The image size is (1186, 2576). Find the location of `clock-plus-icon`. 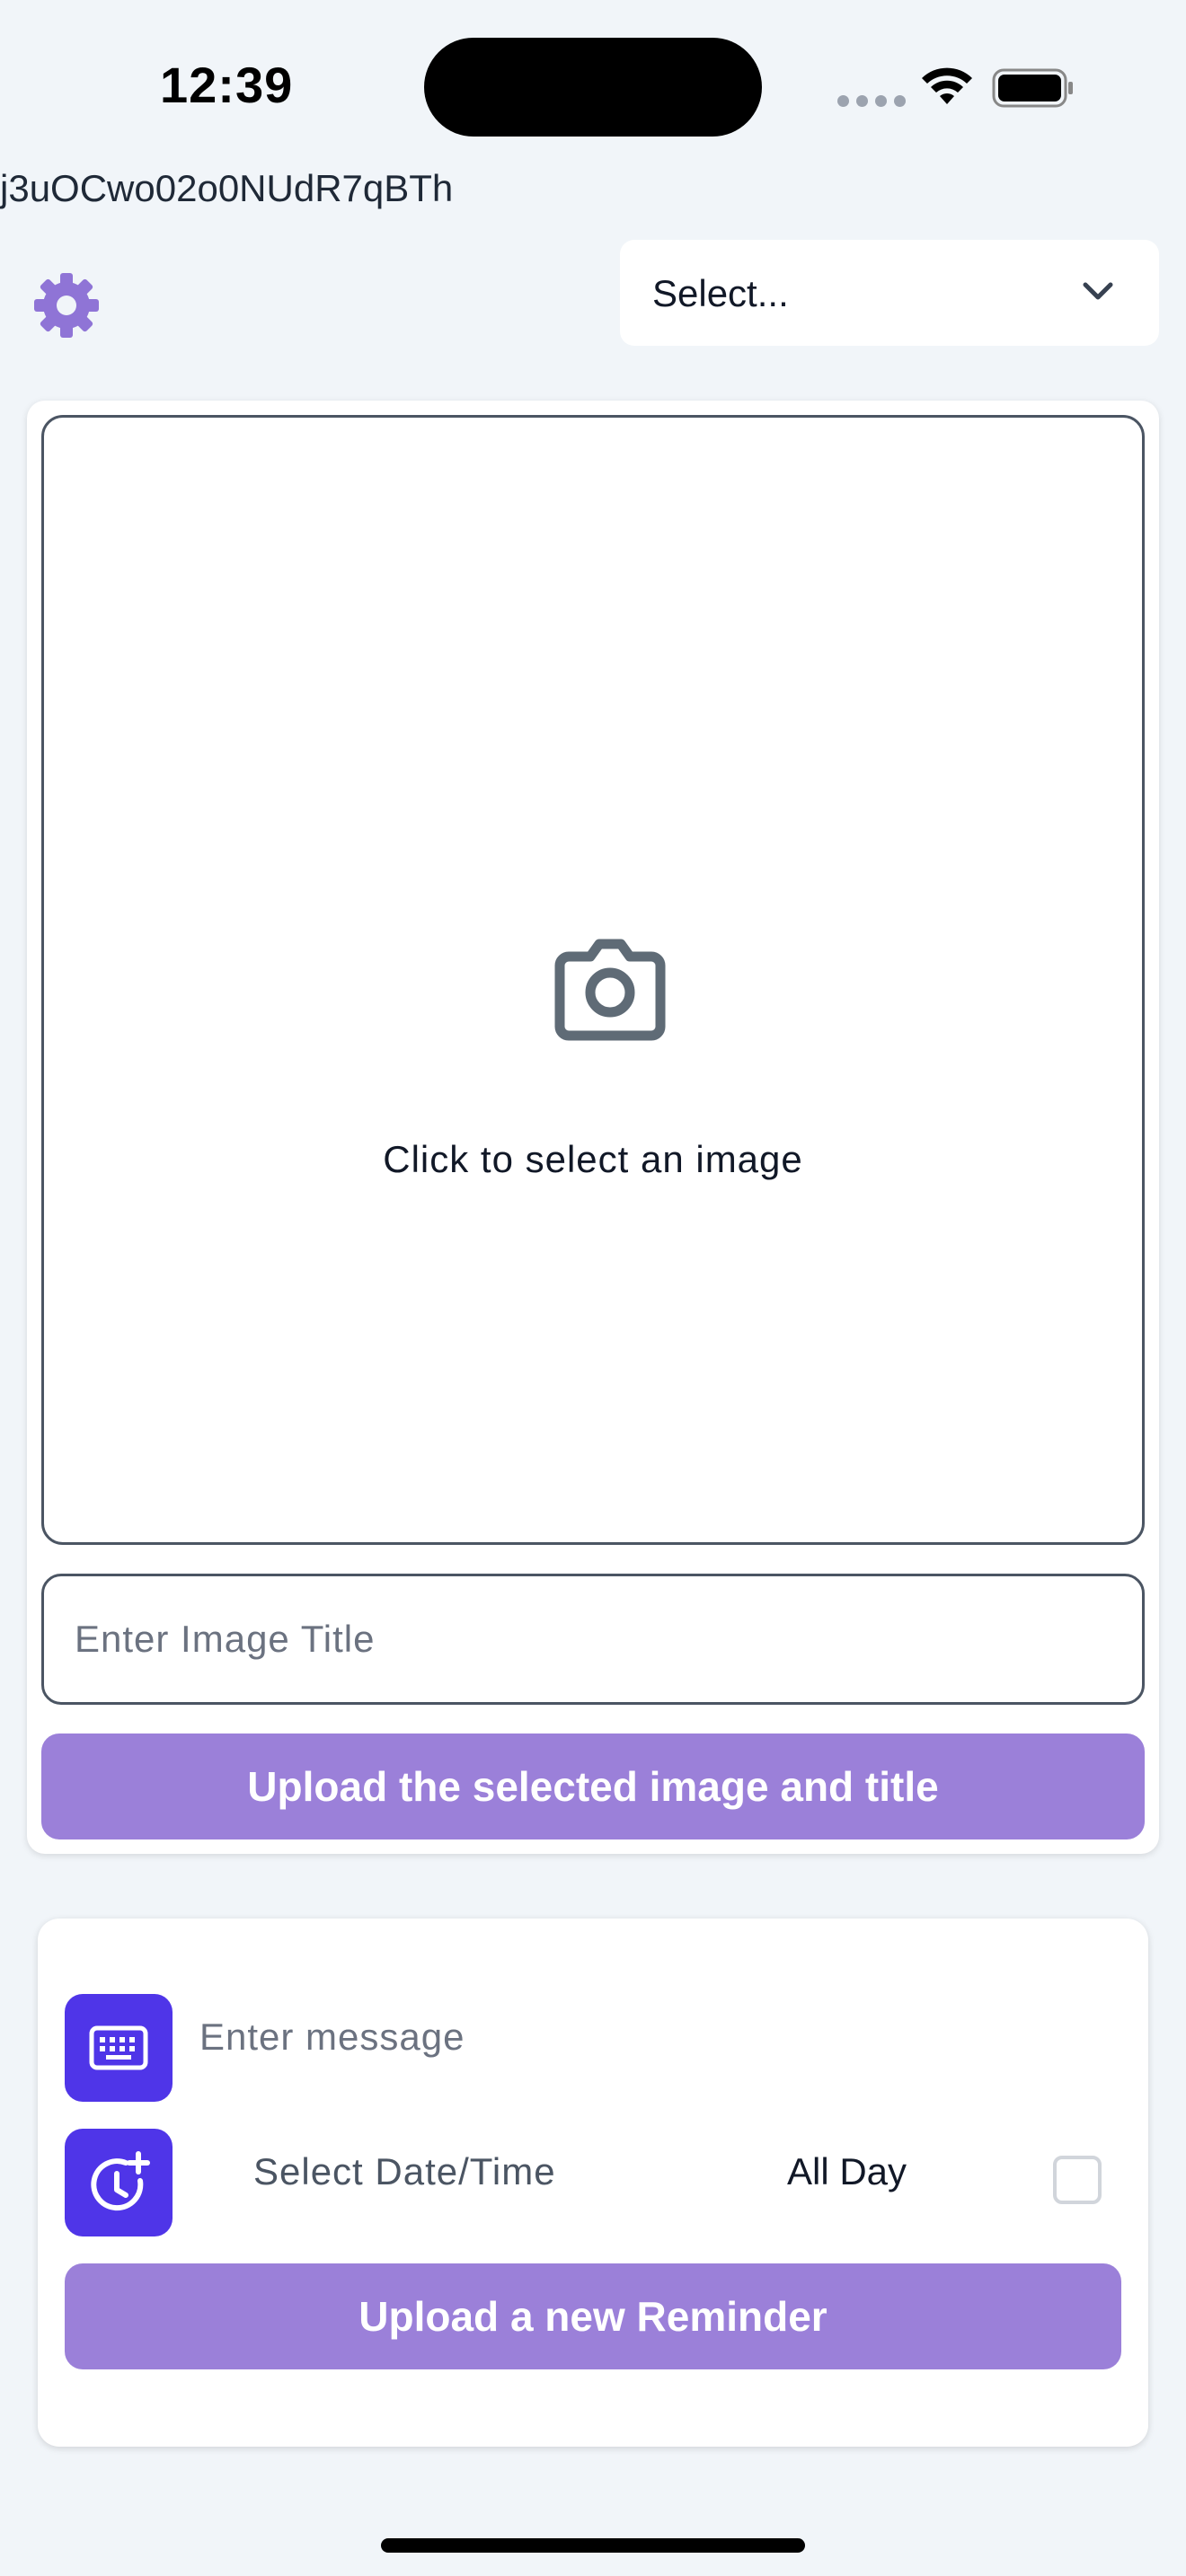

clock-plus-icon is located at coordinates (120, 2181).